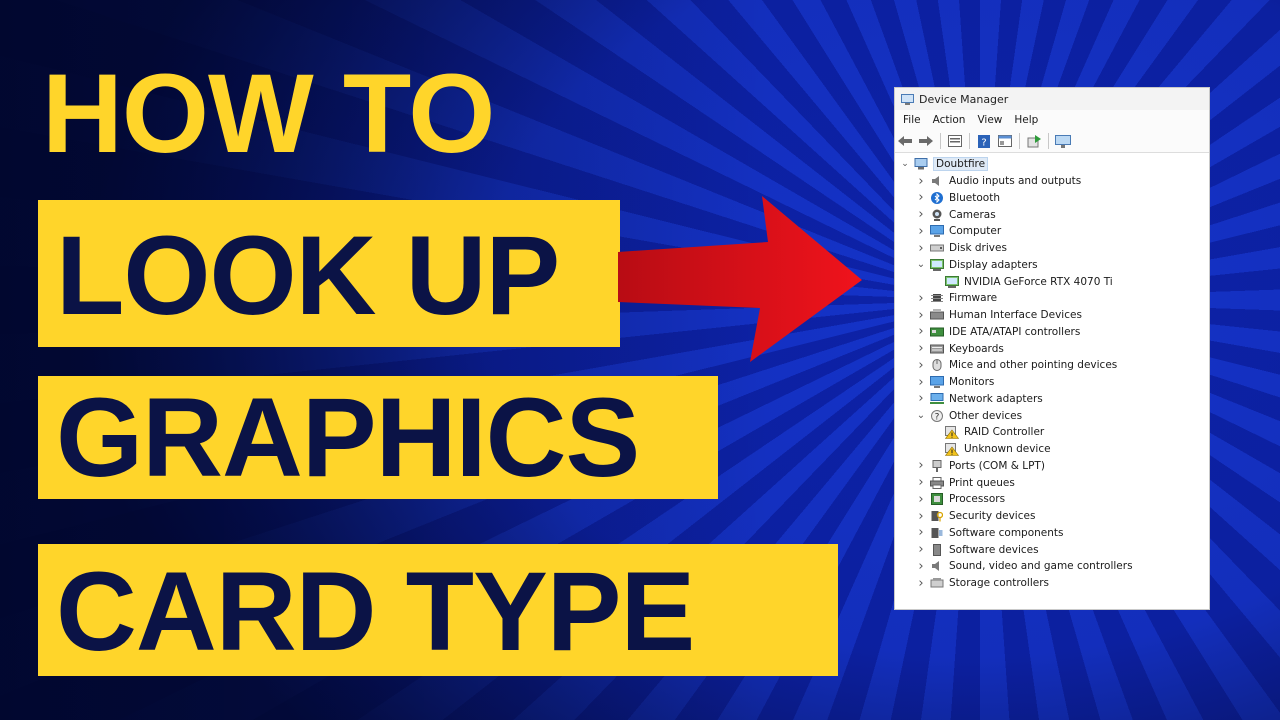 This screenshot has width=1280, height=720. What do you see at coordinates (1034, 141) in the screenshot?
I see `update-driver-icon` at bounding box center [1034, 141].